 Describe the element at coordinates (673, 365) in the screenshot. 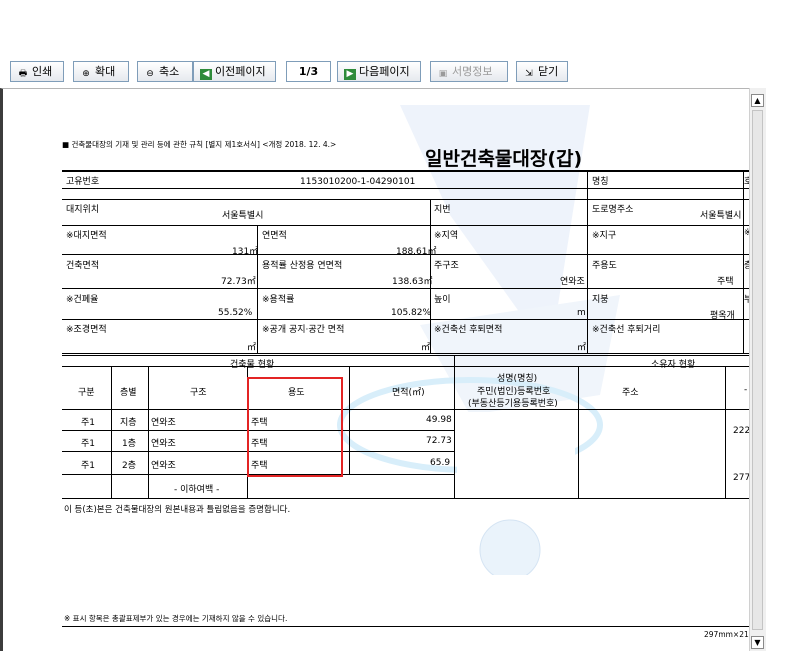

I see `owner-status-title: 소유자 현황` at that location.